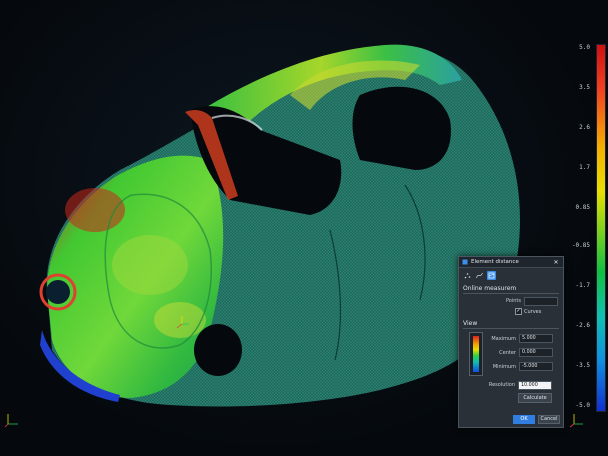 The width and height of the screenshot is (608, 456). Describe the element at coordinates (549, 419) in the screenshot. I see `cancel-button: Cancel` at that location.